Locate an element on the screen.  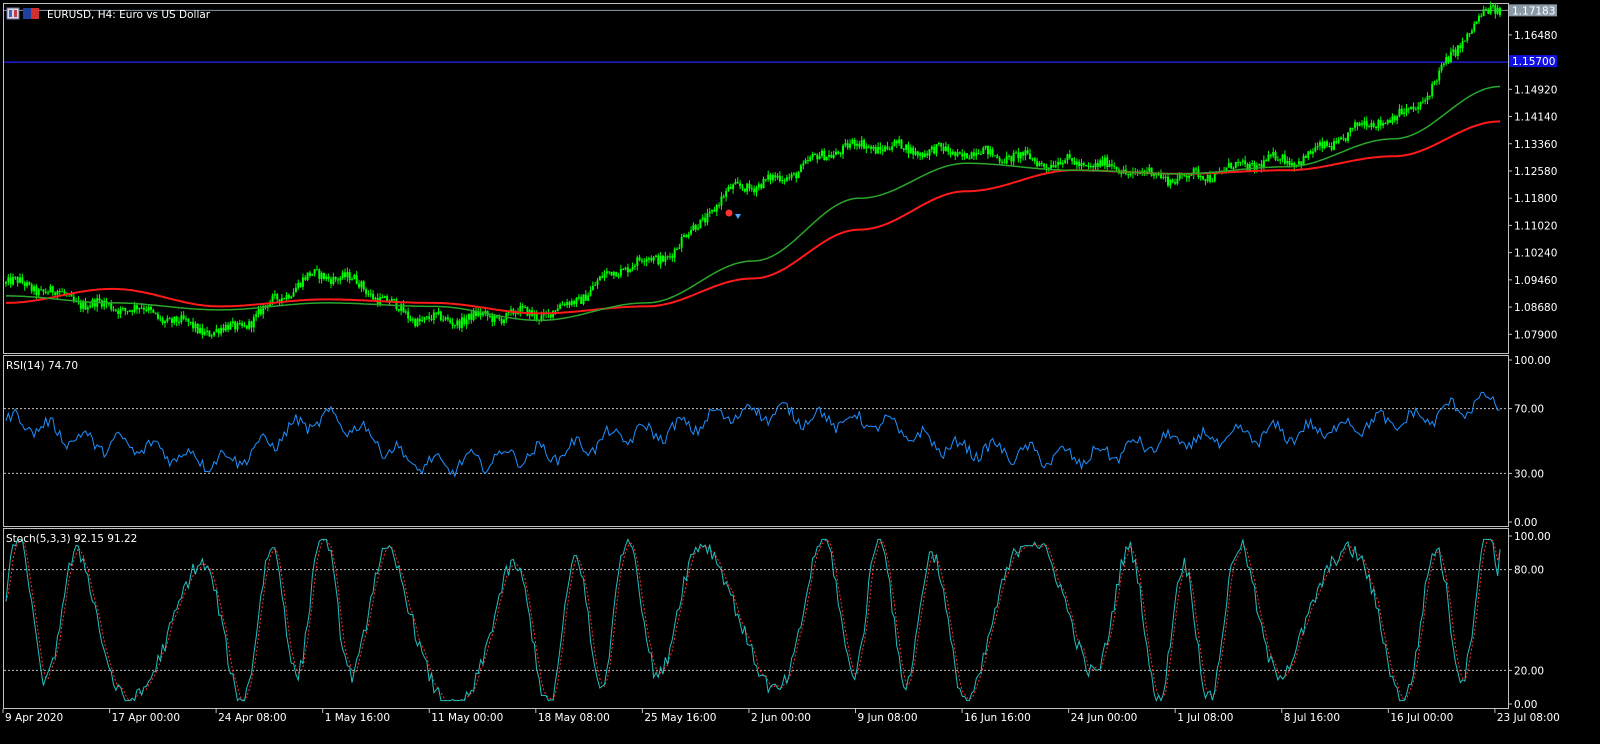
current-price-tag: 1.17183 is located at coordinates (1533, 10).